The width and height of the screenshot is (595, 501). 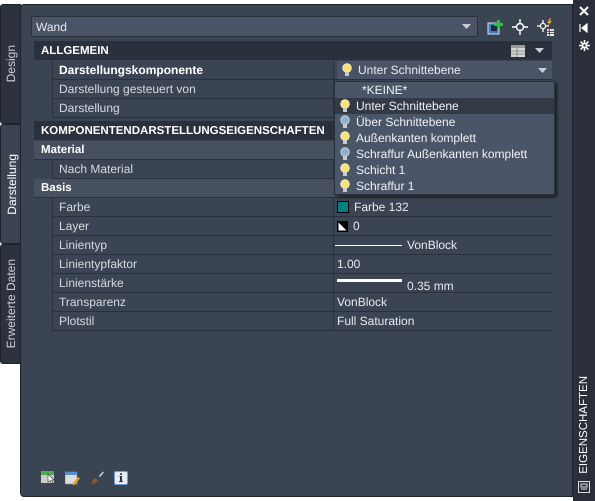 I want to click on dropdown-option: Über Schnittebene, so click(x=444, y=122).